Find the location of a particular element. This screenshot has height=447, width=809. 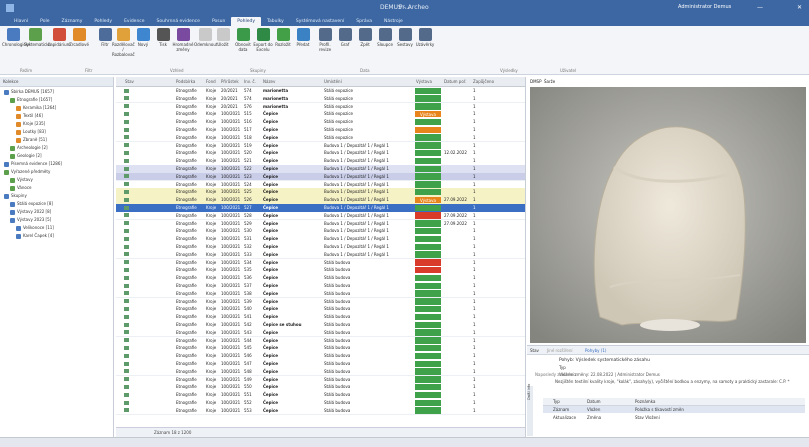

grid-footer: Záznam 18 z 1200 is located at coordinates (320, 432).